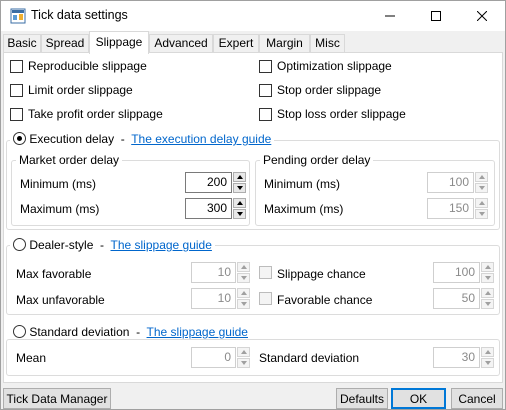  Describe the element at coordinates (19, 138) in the screenshot. I see `execution-delay-radio` at that location.